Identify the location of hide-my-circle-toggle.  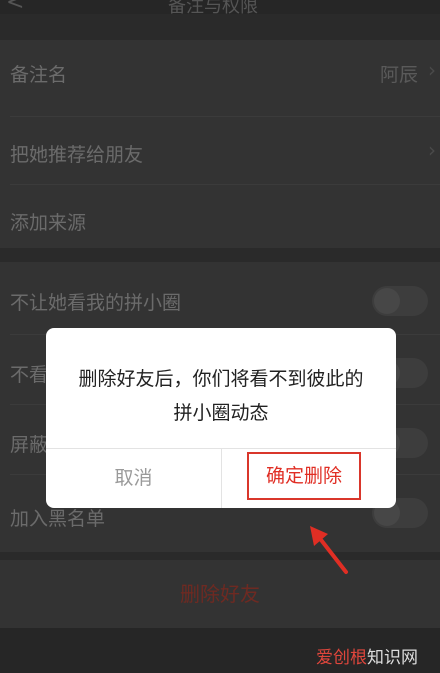
(400, 301).